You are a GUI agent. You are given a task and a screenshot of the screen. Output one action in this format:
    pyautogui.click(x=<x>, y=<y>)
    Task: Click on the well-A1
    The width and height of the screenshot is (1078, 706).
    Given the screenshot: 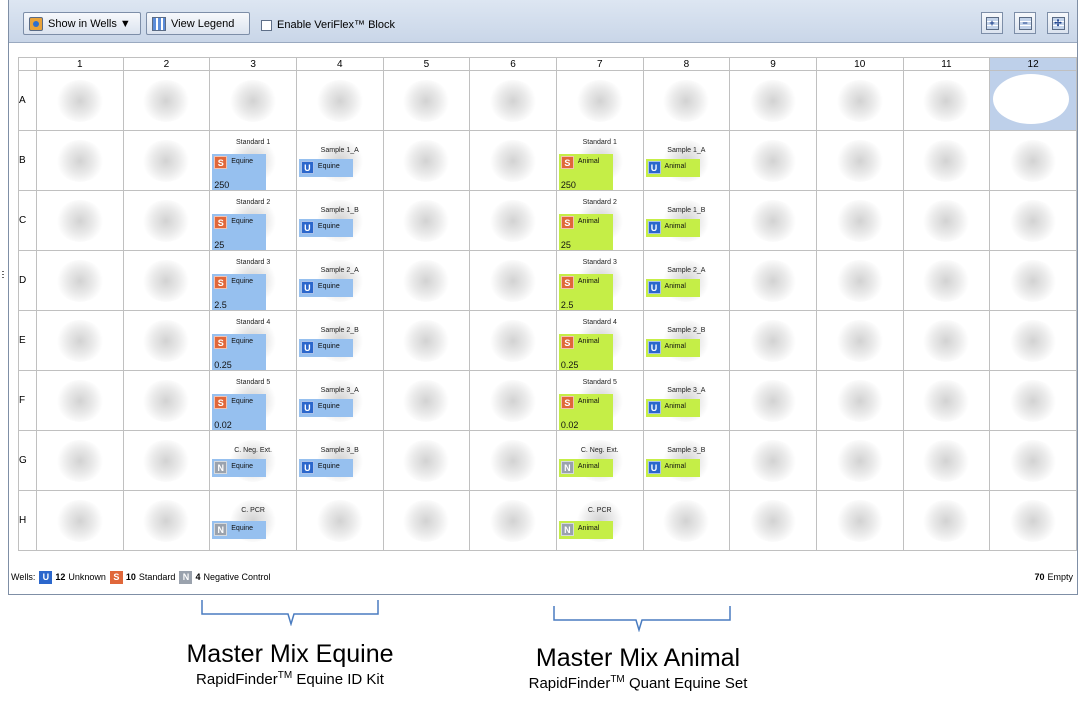 What is the action you would take?
    pyautogui.click(x=79, y=100)
    